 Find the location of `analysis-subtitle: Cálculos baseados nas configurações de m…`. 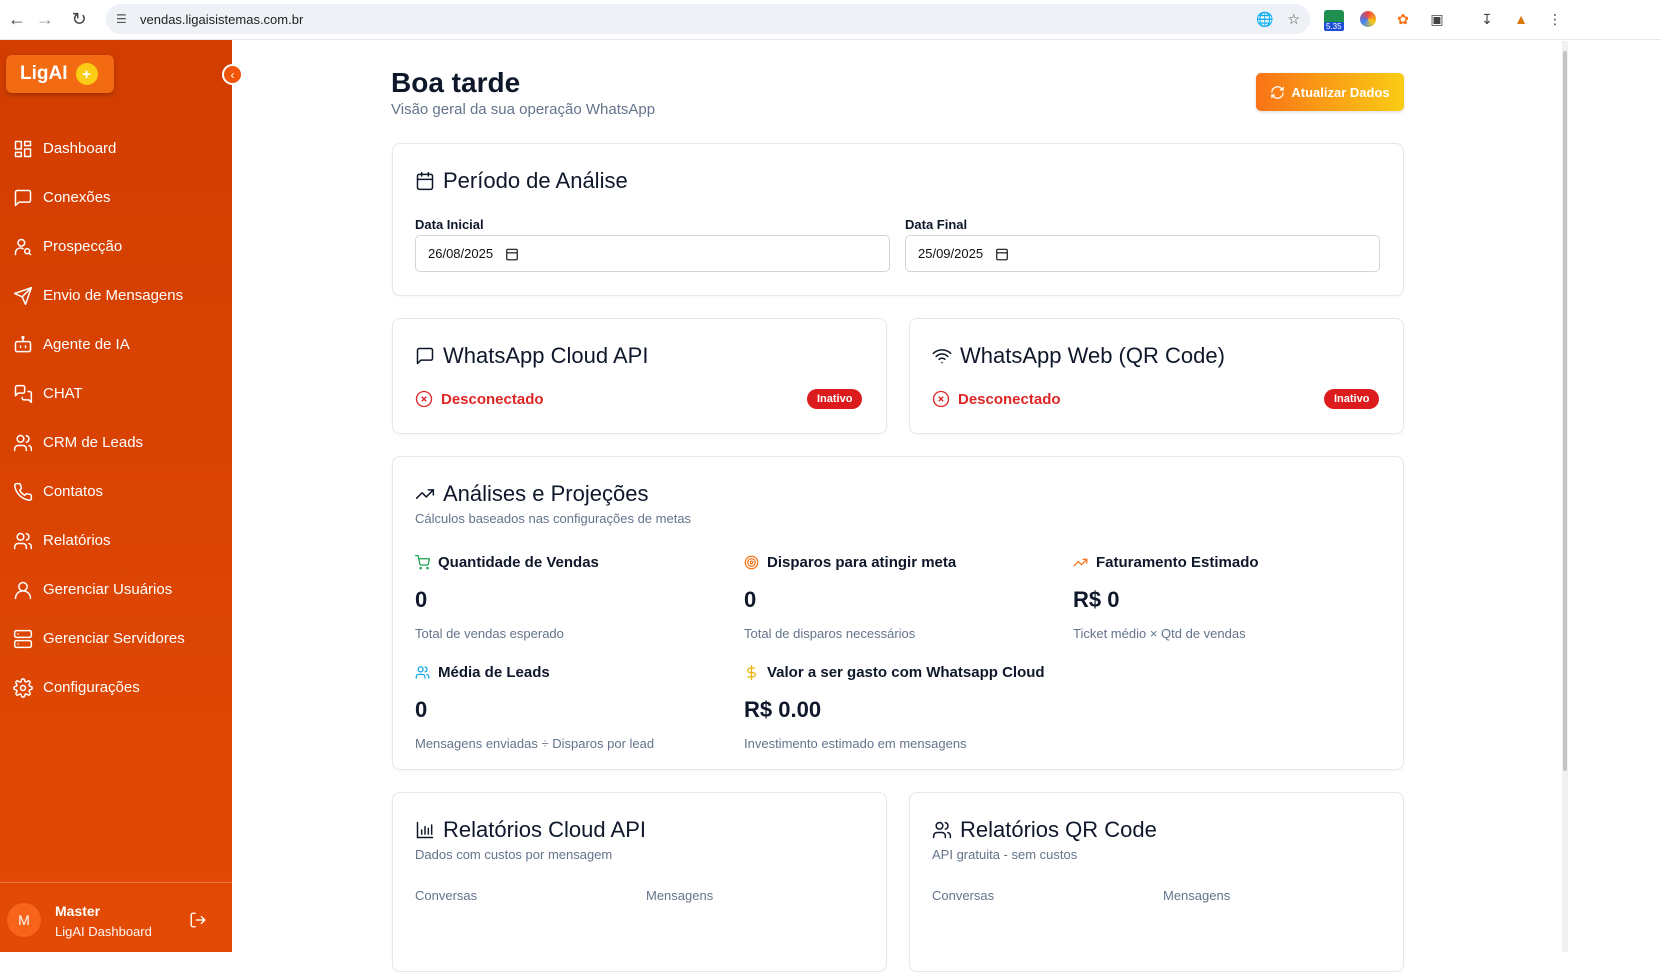

analysis-subtitle: Cálculos baseados nas configurações de m… is located at coordinates (553, 518).